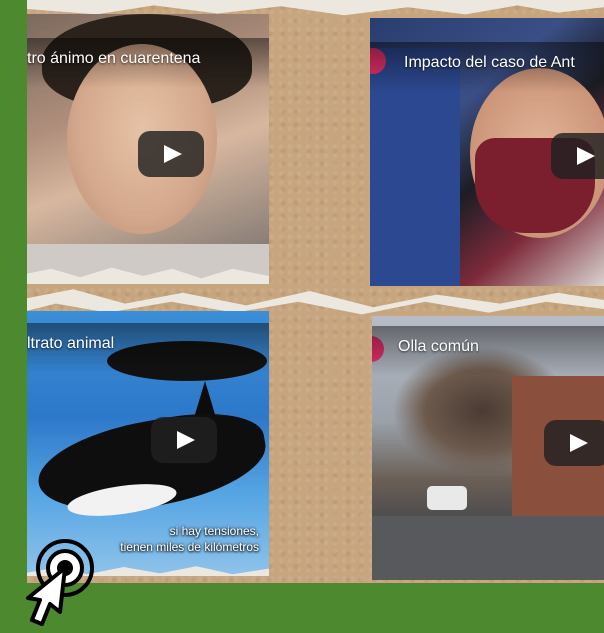  What do you see at coordinates (487, 67) in the screenshot?
I see `video-title: Impacto del caso de Ant` at bounding box center [487, 67].